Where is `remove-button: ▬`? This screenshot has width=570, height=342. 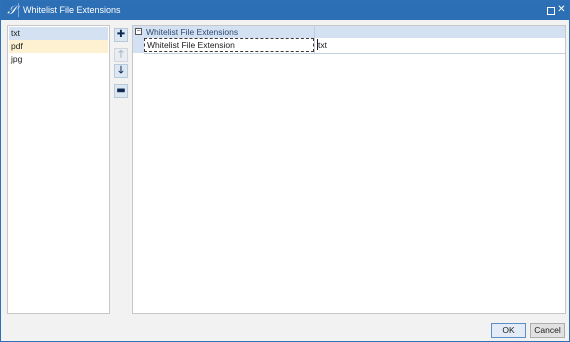
remove-button: ▬ is located at coordinates (121, 91).